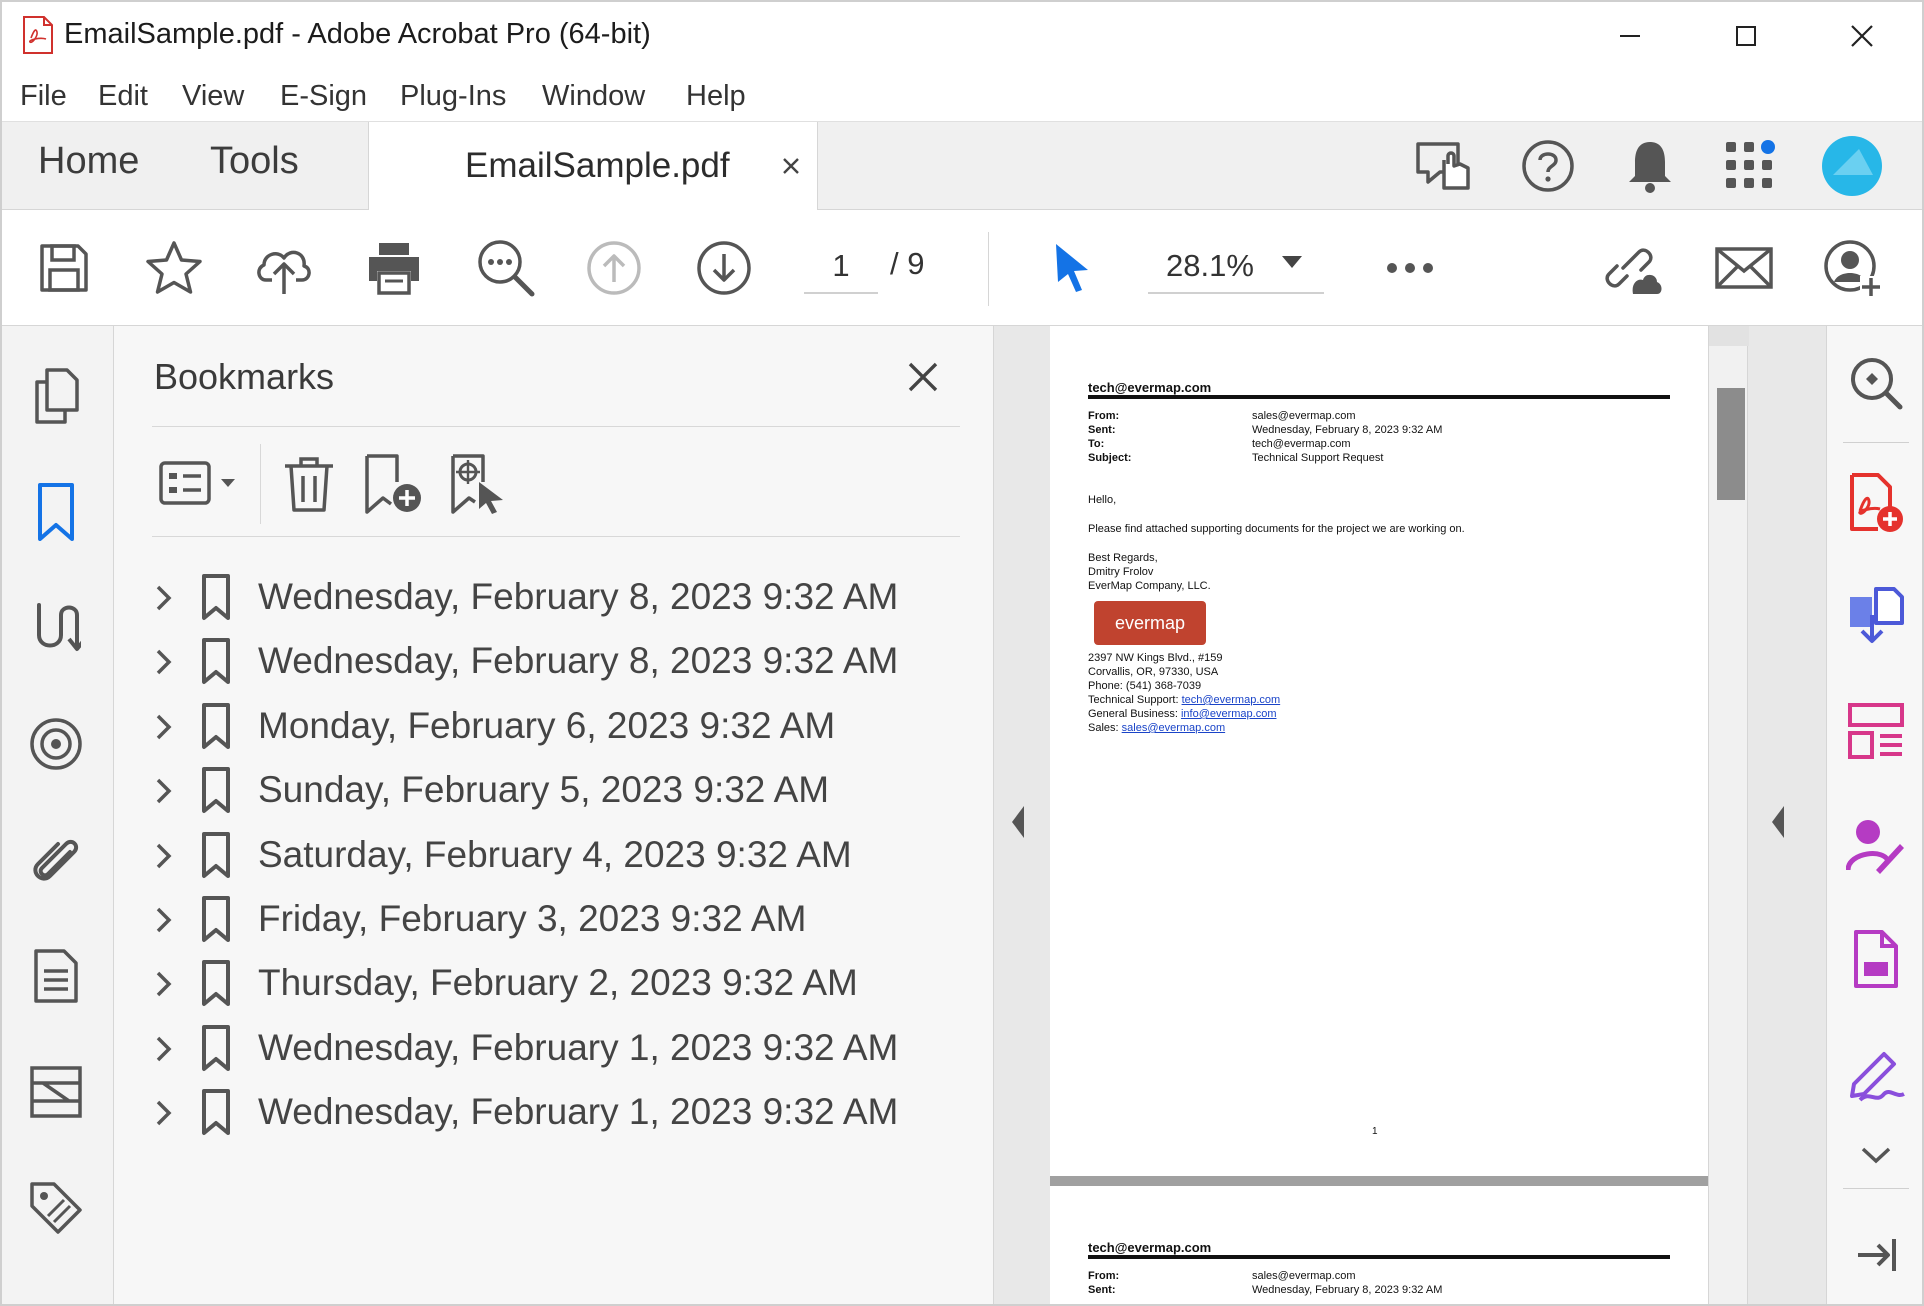 Image resolution: width=1924 pixels, height=1306 pixels. What do you see at coordinates (1018, 822) in the screenshot?
I see `collapse-left-panel-icon` at bounding box center [1018, 822].